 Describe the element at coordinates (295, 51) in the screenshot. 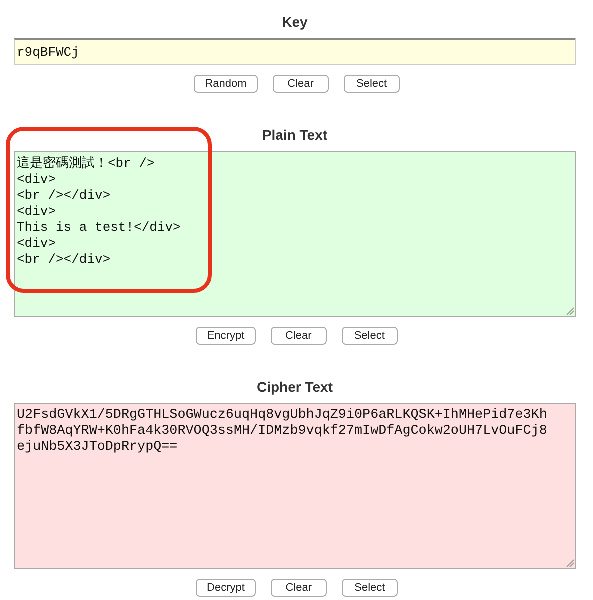

I see `key-field: r9qBFWCj` at that location.